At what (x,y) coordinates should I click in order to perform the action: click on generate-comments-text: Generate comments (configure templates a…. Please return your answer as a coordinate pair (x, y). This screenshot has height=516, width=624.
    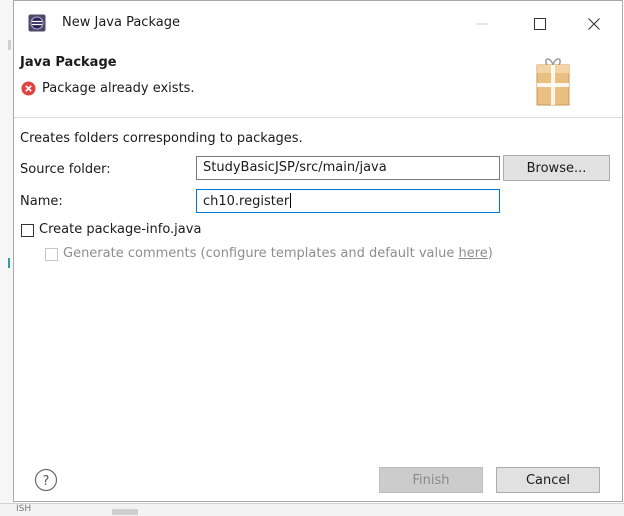
    Looking at the image, I should click on (261, 253).